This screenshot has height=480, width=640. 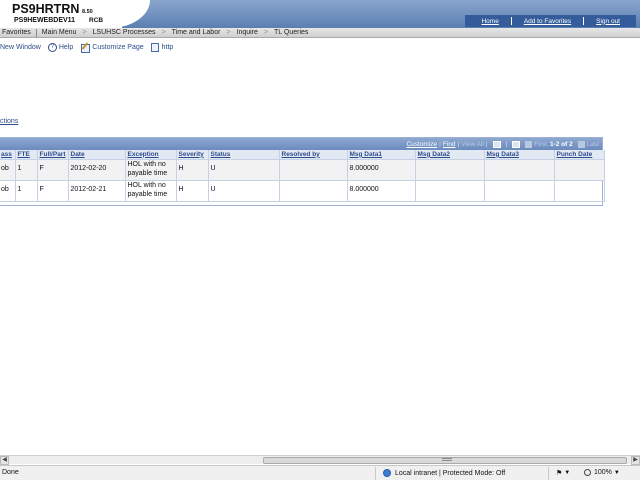 What do you see at coordinates (559, 473) in the screenshot?
I see `shield-icon: ⚑` at bounding box center [559, 473].